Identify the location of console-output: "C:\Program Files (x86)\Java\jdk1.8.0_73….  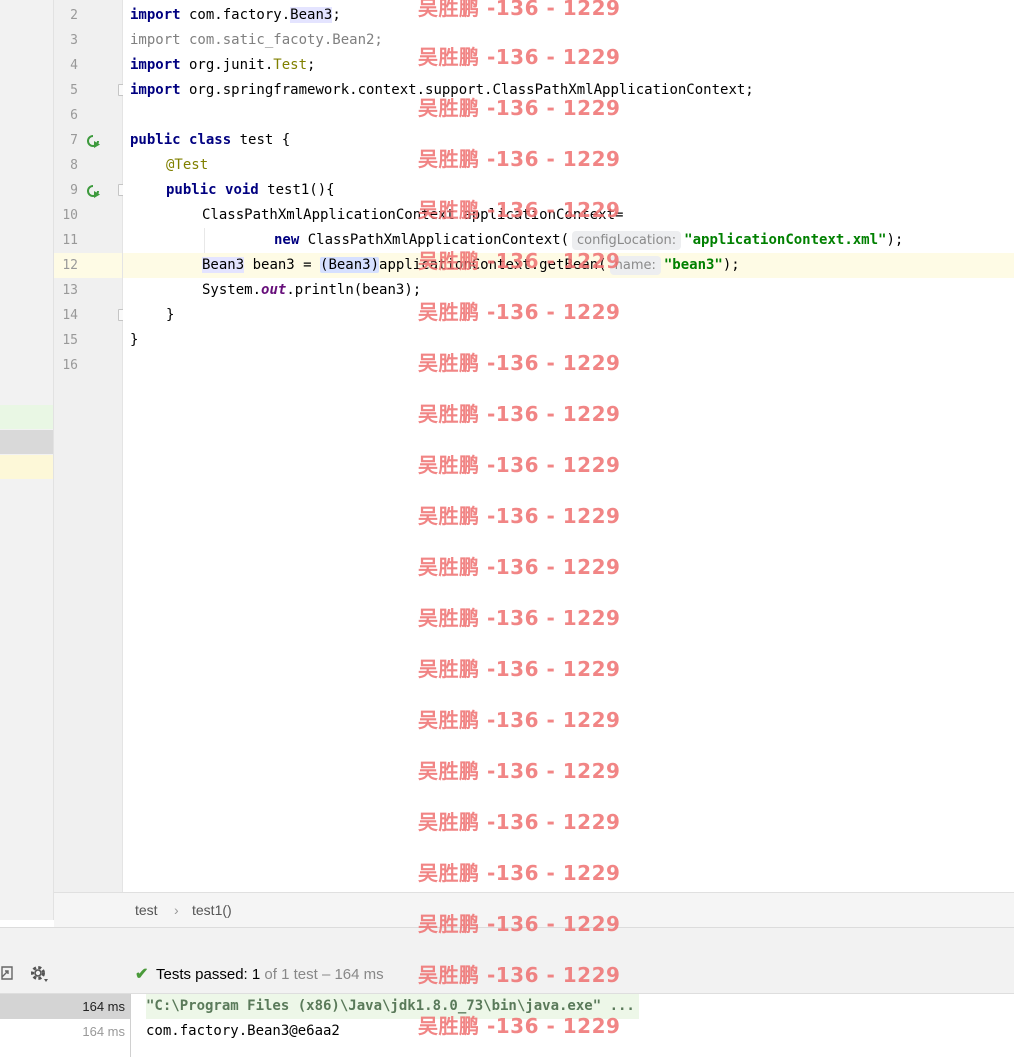
(572, 1025).